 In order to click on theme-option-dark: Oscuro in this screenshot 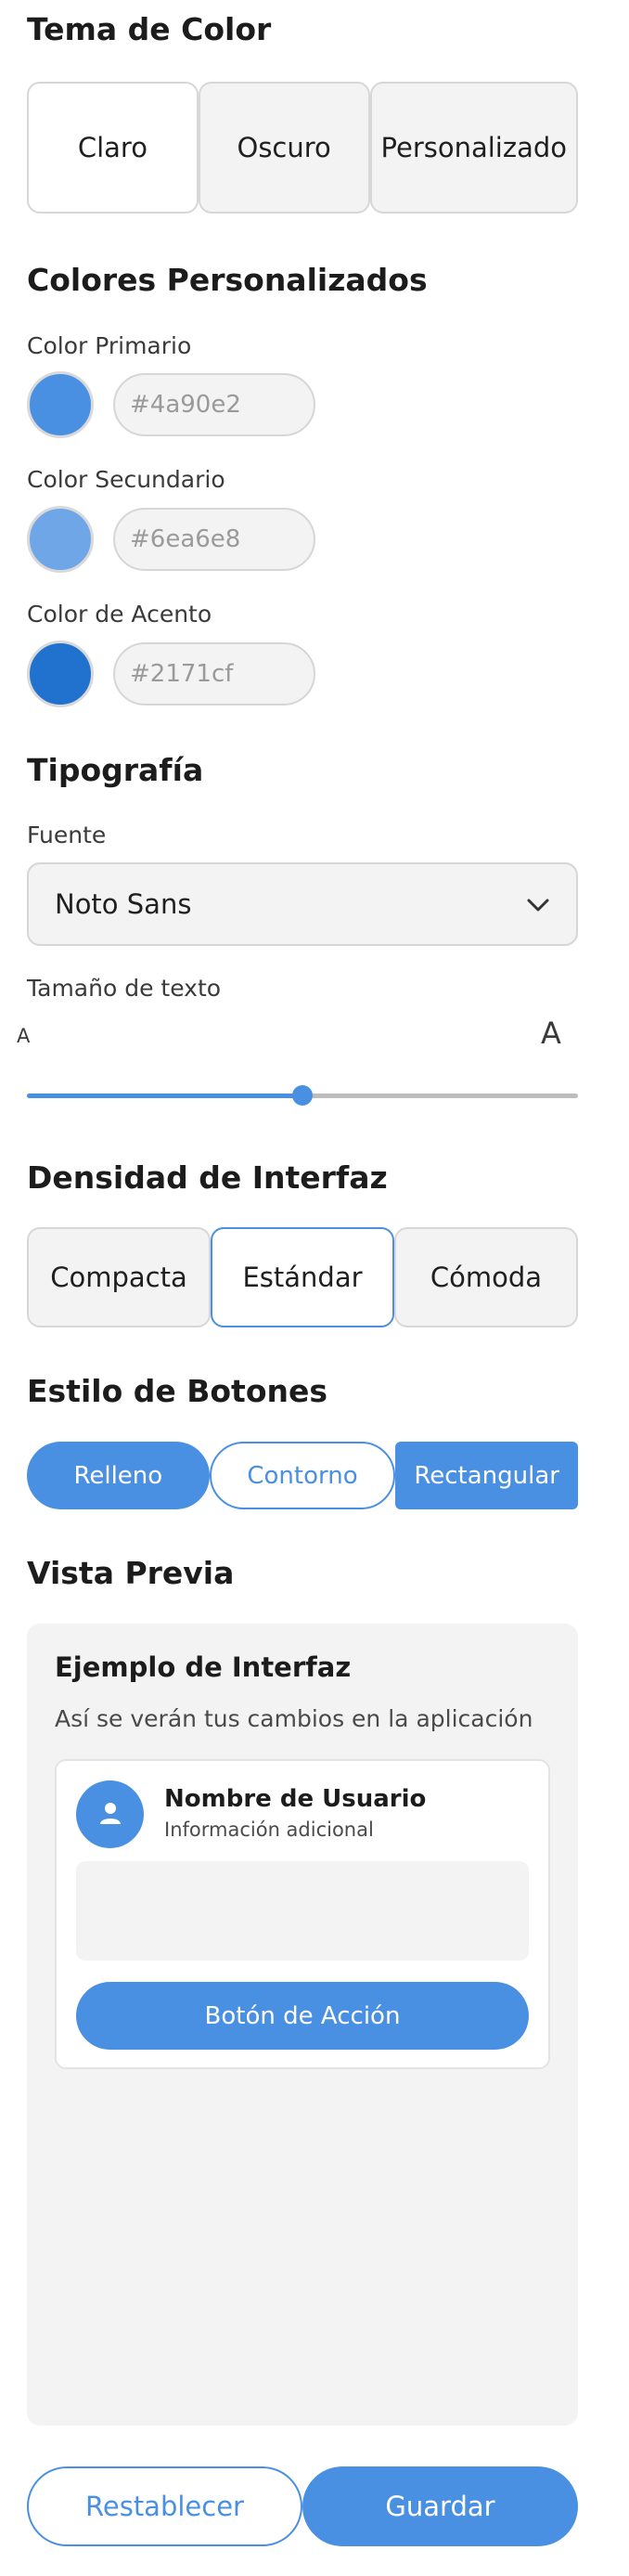, I will do `click(284, 148)`.